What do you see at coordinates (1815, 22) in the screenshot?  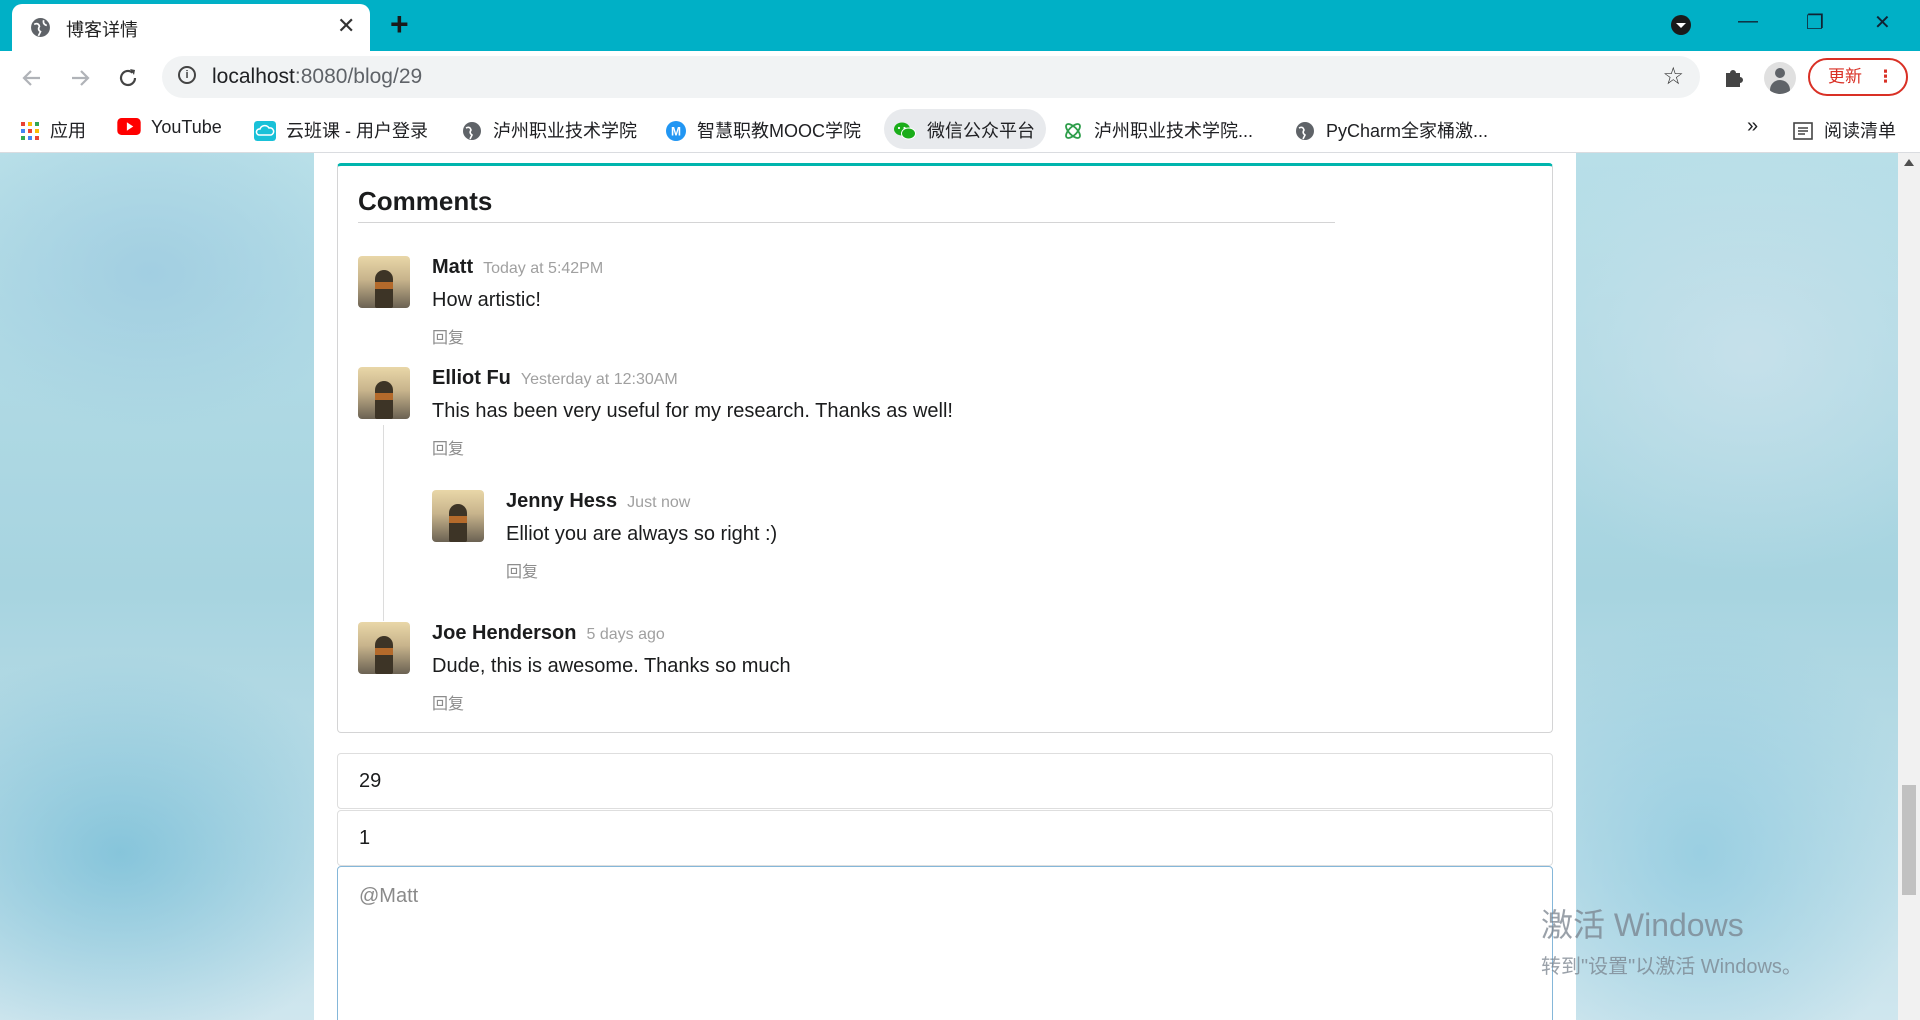 I see `restore-button: ❐` at bounding box center [1815, 22].